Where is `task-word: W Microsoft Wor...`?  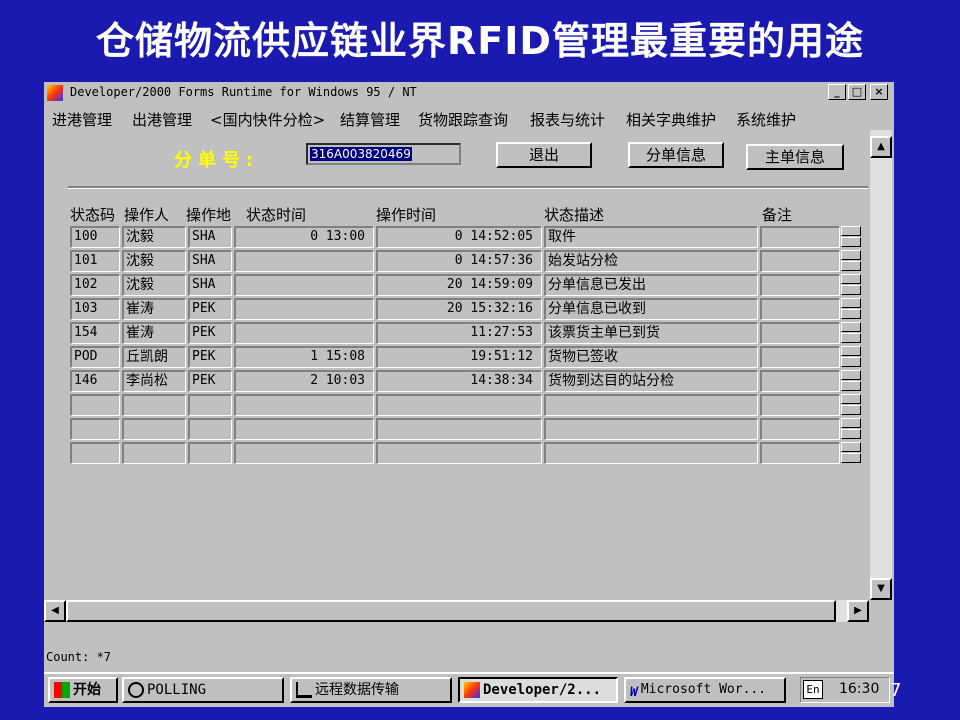 task-word: W Microsoft Wor... is located at coordinates (705, 690).